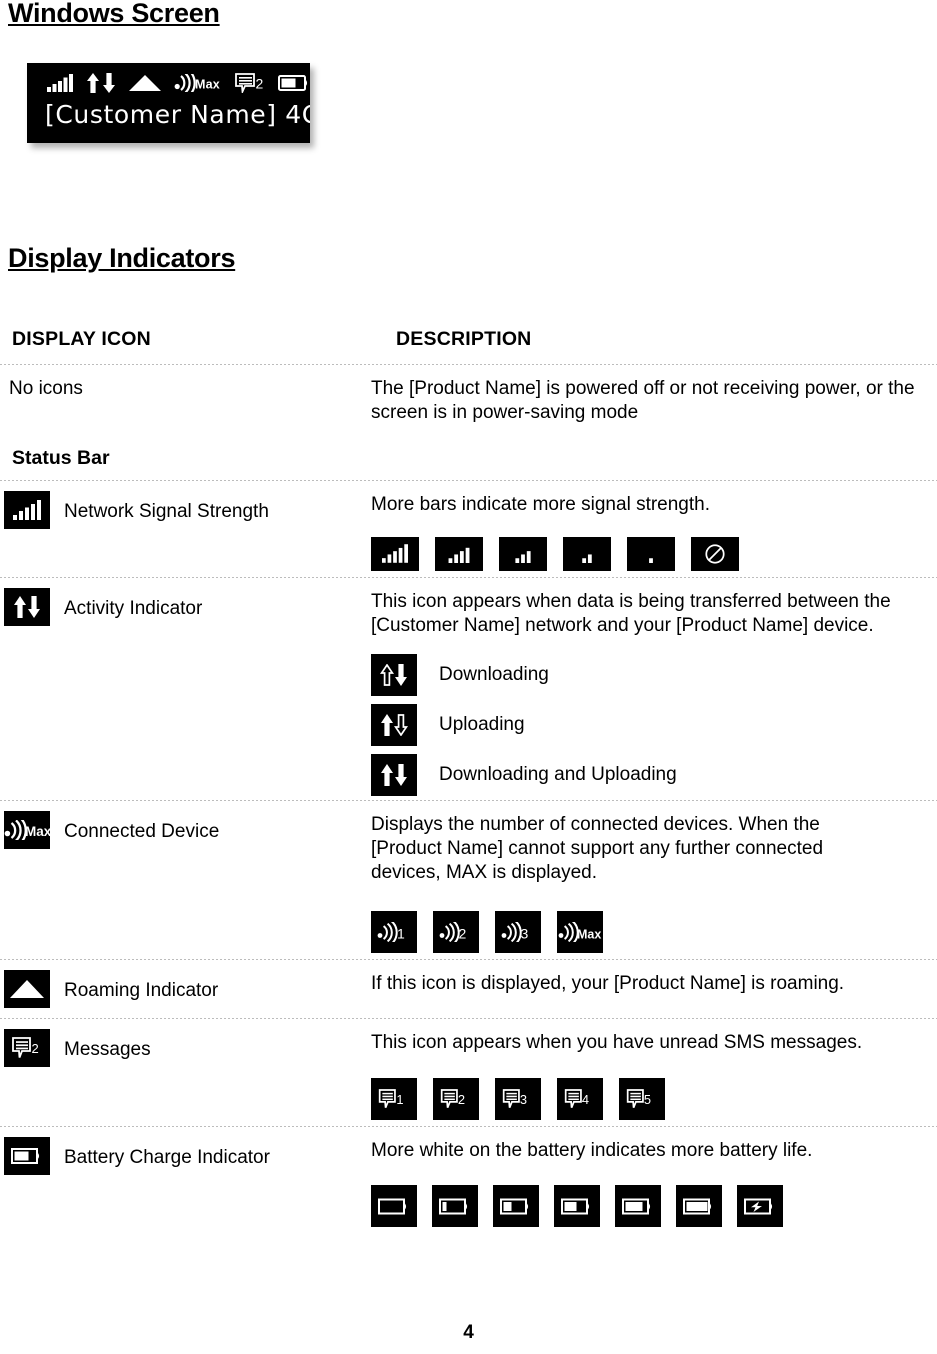 The width and height of the screenshot is (937, 1354). Describe the element at coordinates (61, 457) in the screenshot. I see `subsection-label: Status Bar` at that location.